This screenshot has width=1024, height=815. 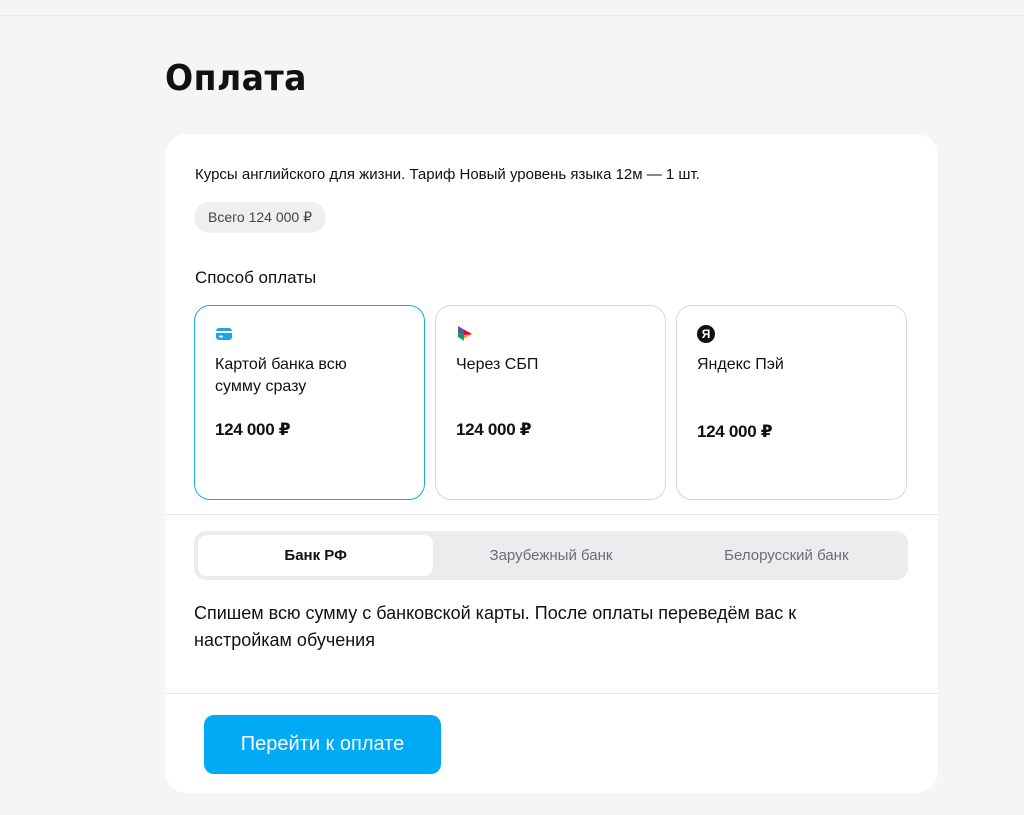 I want to click on sbp-icon, so click(x=550, y=334).